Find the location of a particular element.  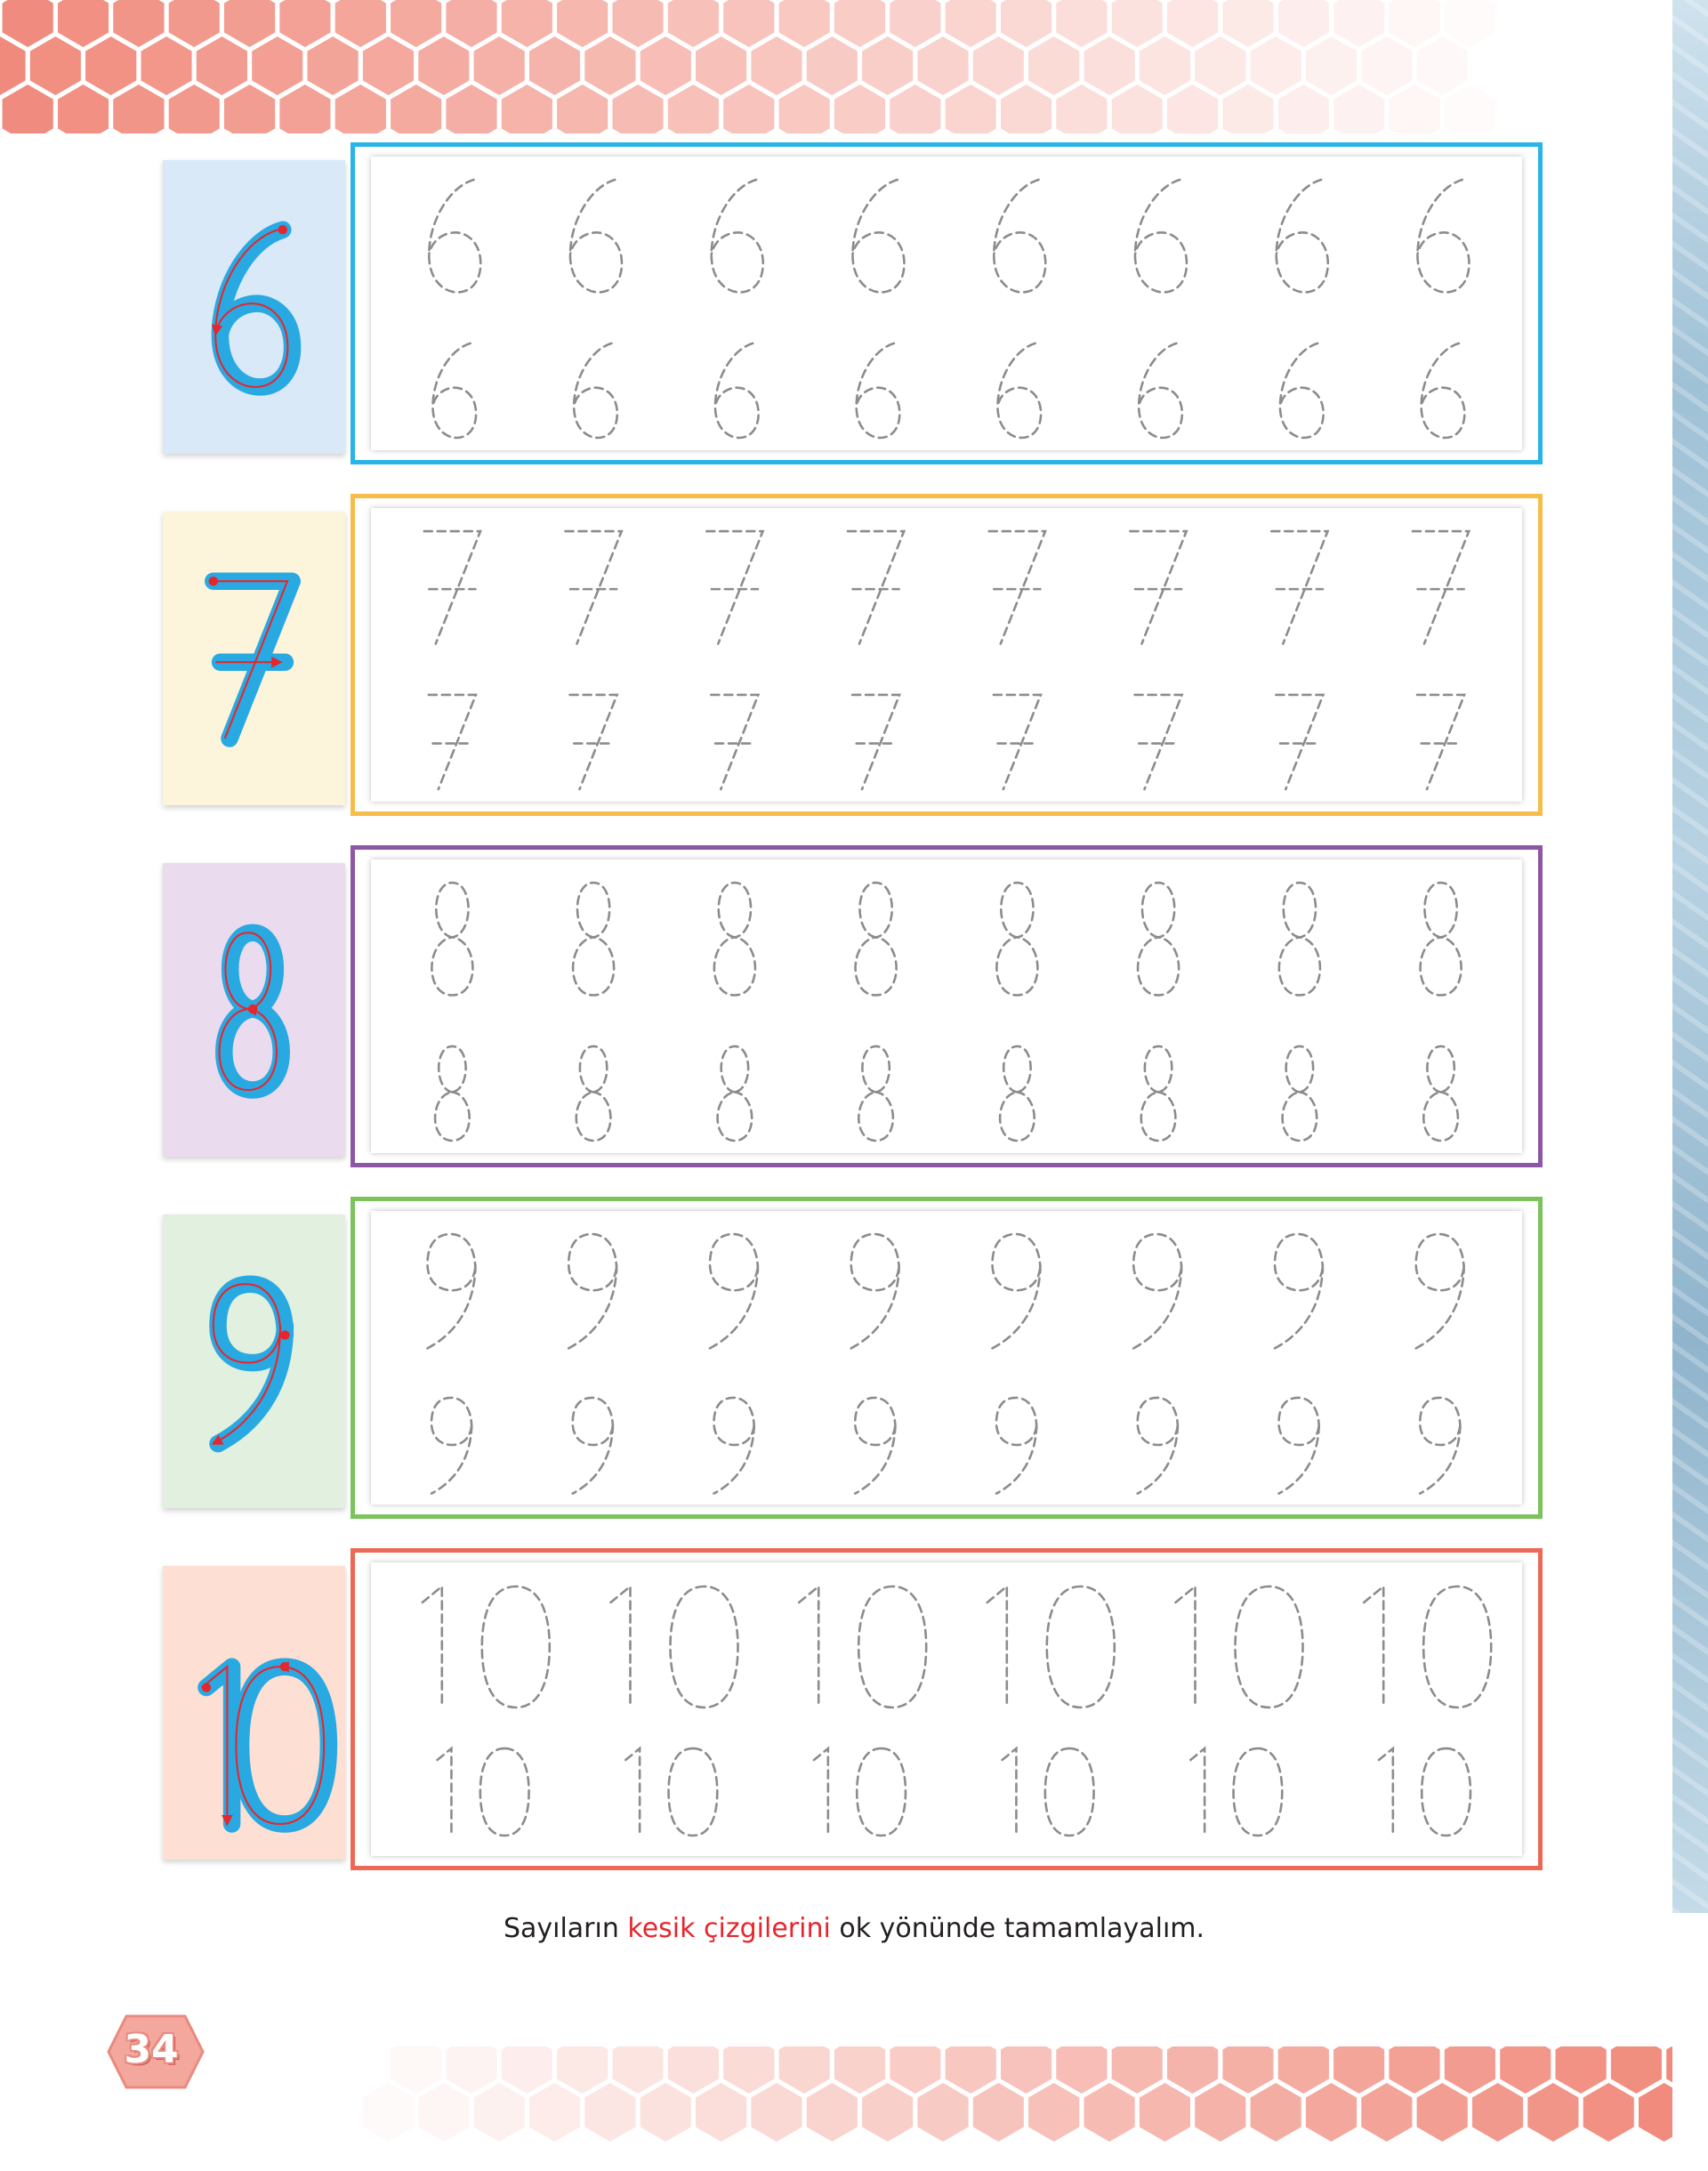

digit-6-model-icon is located at coordinates (256, 308).